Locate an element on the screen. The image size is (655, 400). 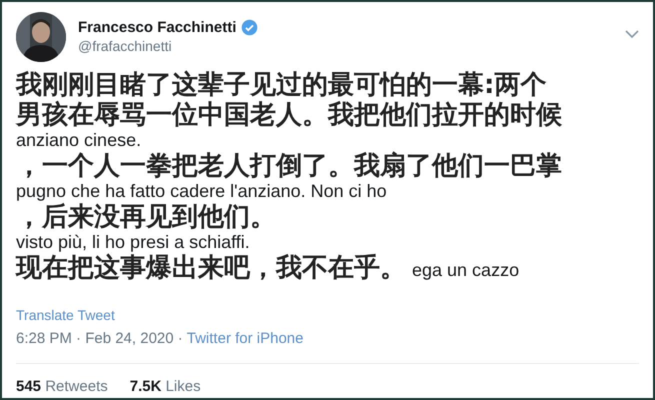
subtitle-text: 男孩在辱骂一位中国老人。我把他们拉开的时候 is located at coordinates (289, 115).